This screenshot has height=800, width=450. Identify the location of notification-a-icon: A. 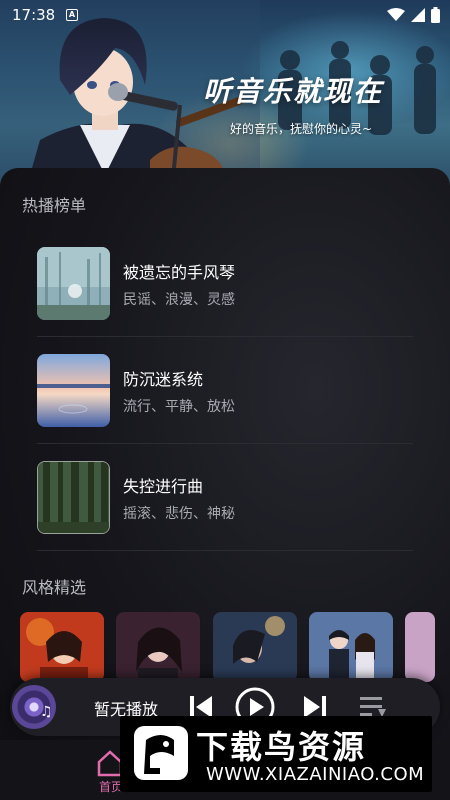
(72, 15).